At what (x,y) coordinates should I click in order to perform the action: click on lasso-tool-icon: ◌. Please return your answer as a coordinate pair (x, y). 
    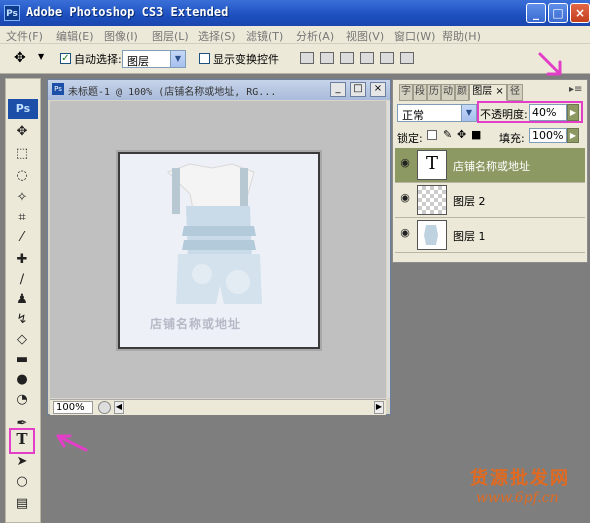
    Looking at the image, I should click on (22, 176).